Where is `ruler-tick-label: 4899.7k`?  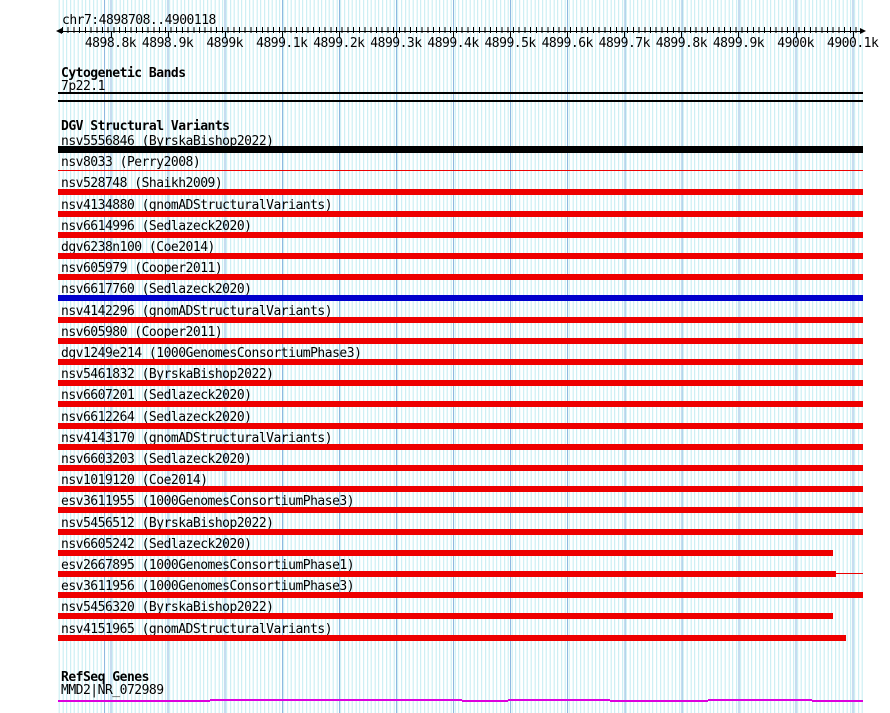
ruler-tick-label: 4899.7k is located at coordinates (624, 43).